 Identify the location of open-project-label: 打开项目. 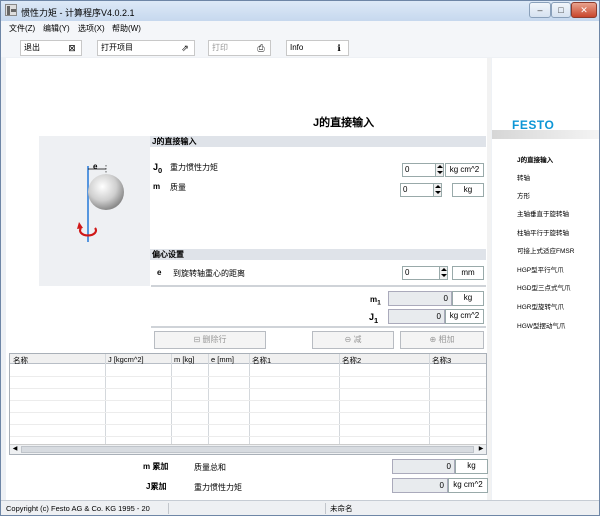
(117, 47).